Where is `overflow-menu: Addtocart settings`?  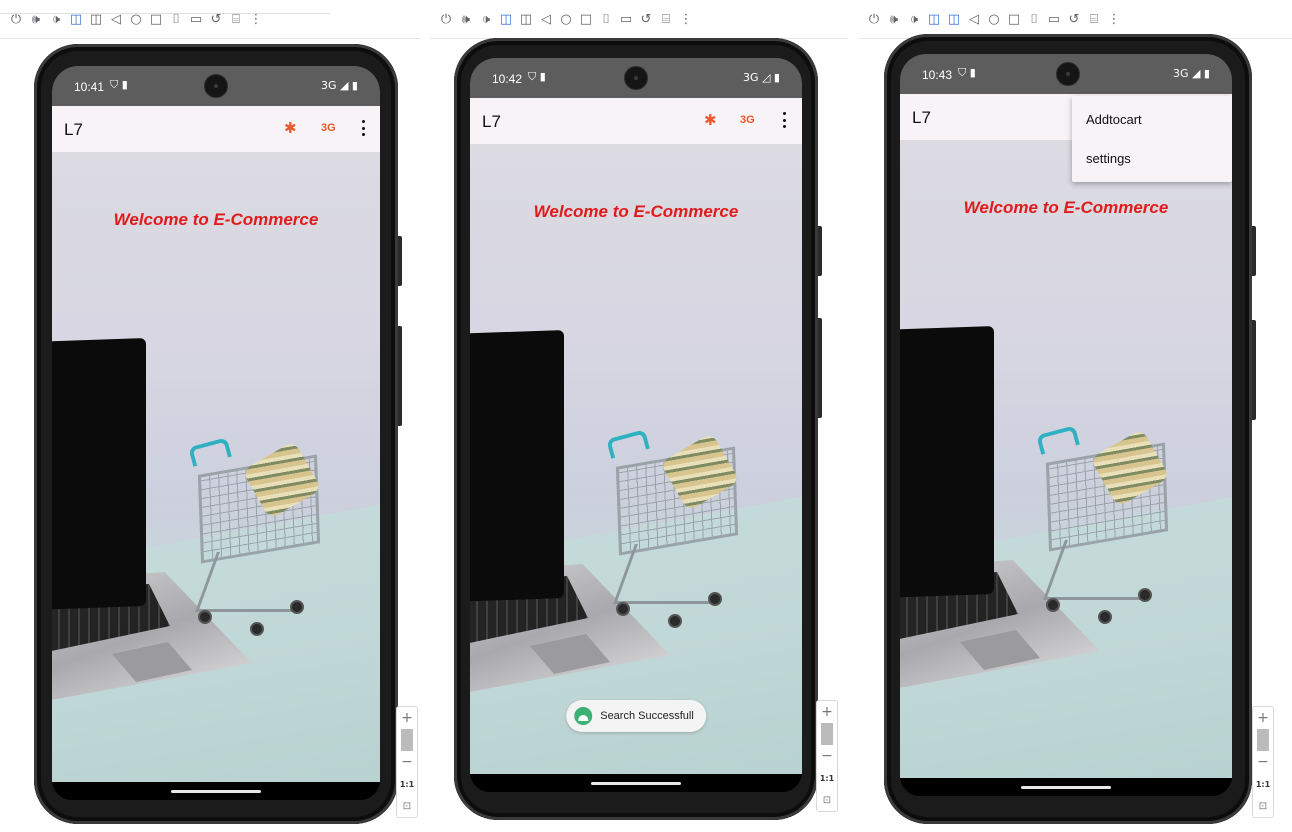
overflow-menu: Addtocart settings is located at coordinates (1152, 139).